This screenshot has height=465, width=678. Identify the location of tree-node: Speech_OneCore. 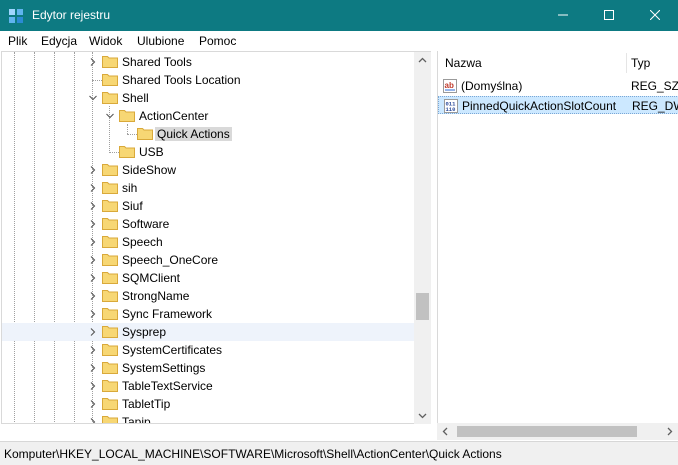
(208, 260).